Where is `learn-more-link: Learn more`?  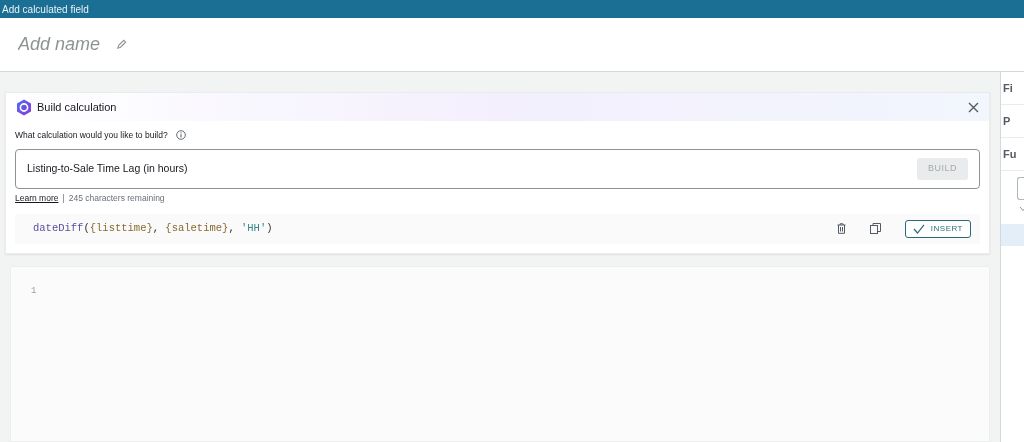
learn-more-link: Learn more is located at coordinates (37, 197).